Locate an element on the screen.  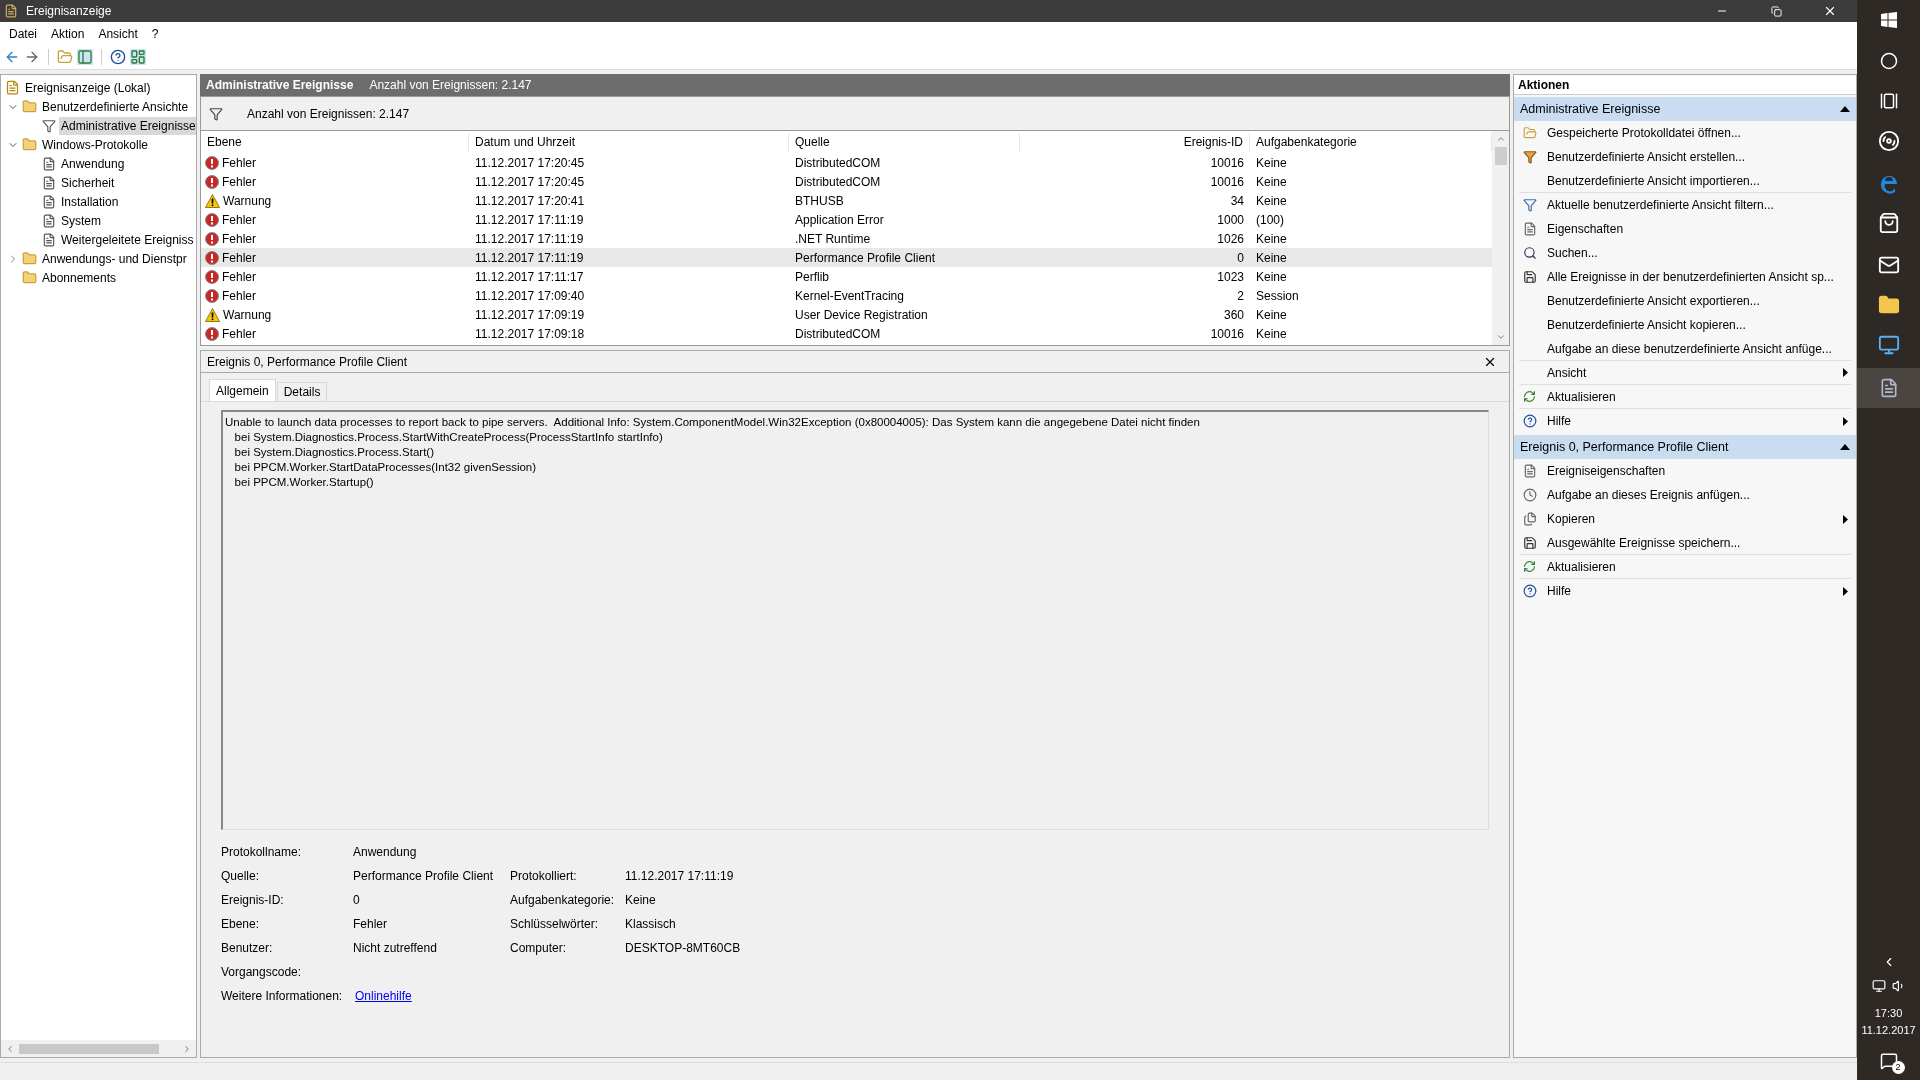
scroll-right-icon is located at coordinates (187, 1048).